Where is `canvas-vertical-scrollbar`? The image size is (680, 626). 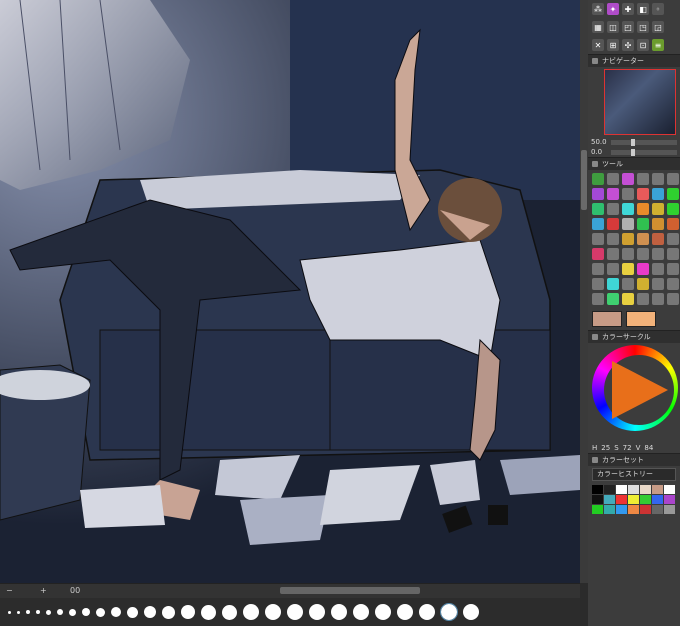 canvas-vertical-scrollbar is located at coordinates (584, 291).